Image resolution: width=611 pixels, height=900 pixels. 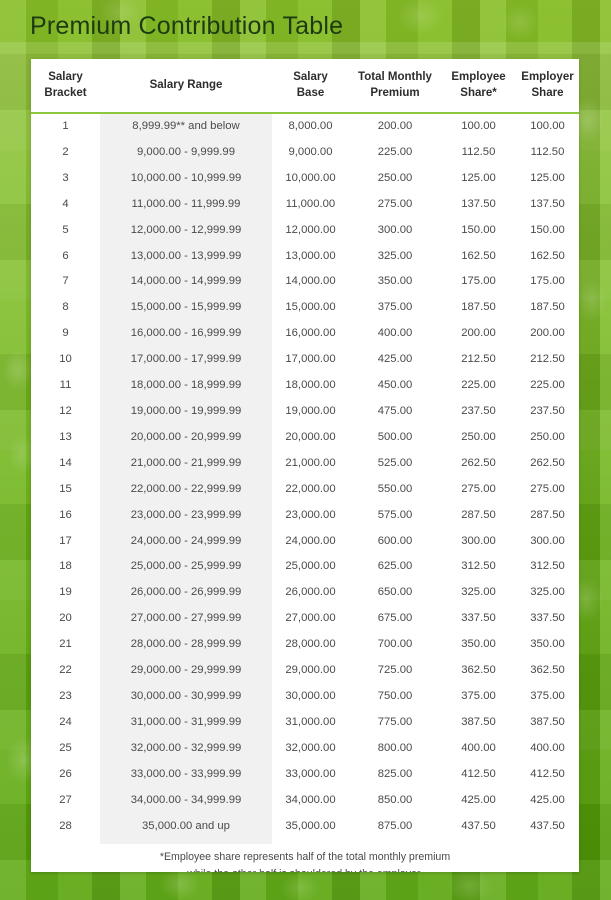 I want to click on cell-employee-share: 100.00, so click(x=478, y=126).